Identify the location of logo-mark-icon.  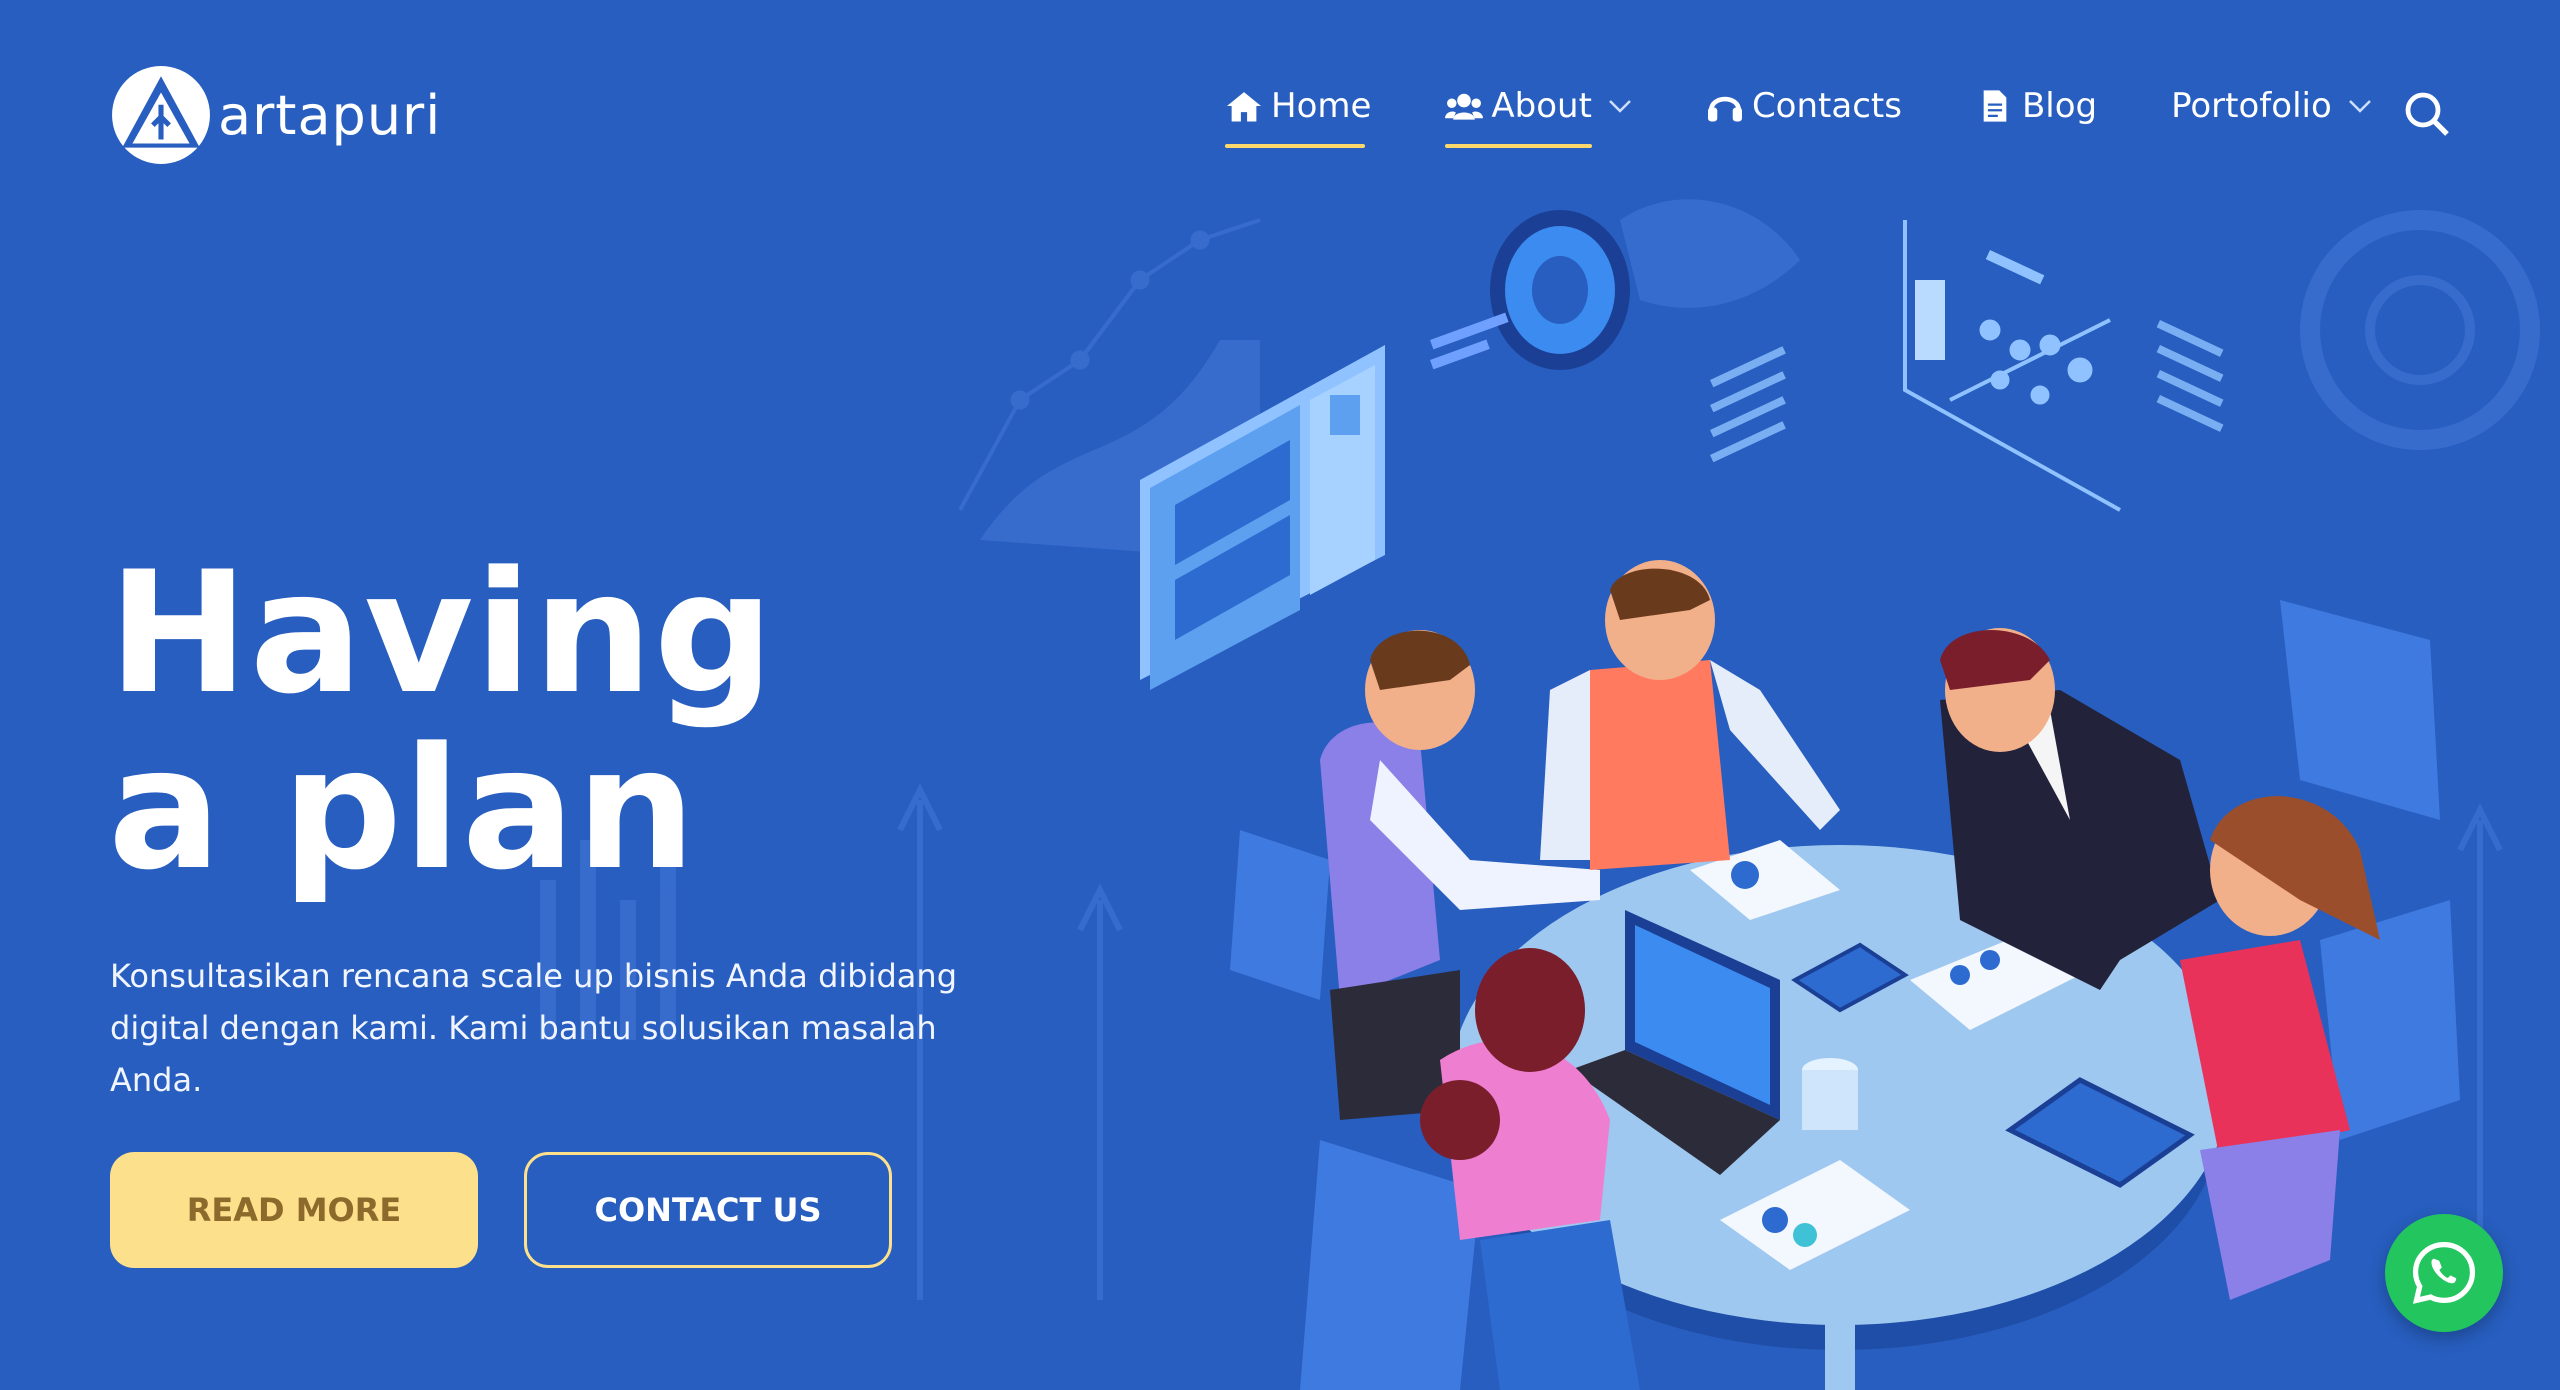
(161, 115).